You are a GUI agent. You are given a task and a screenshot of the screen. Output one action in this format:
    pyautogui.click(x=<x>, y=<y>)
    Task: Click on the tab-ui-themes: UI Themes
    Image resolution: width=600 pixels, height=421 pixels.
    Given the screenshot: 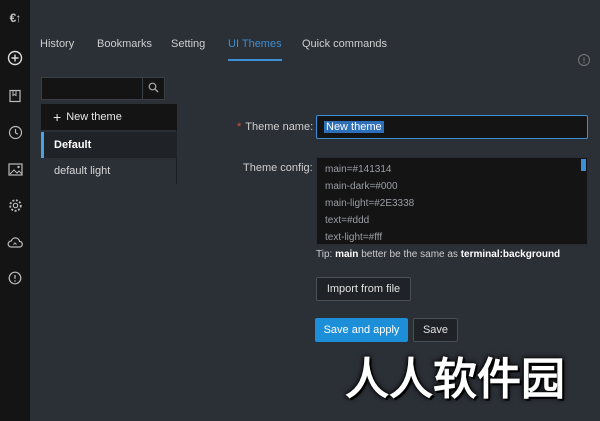 What is the action you would take?
    pyautogui.click(x=255, y=49)
    